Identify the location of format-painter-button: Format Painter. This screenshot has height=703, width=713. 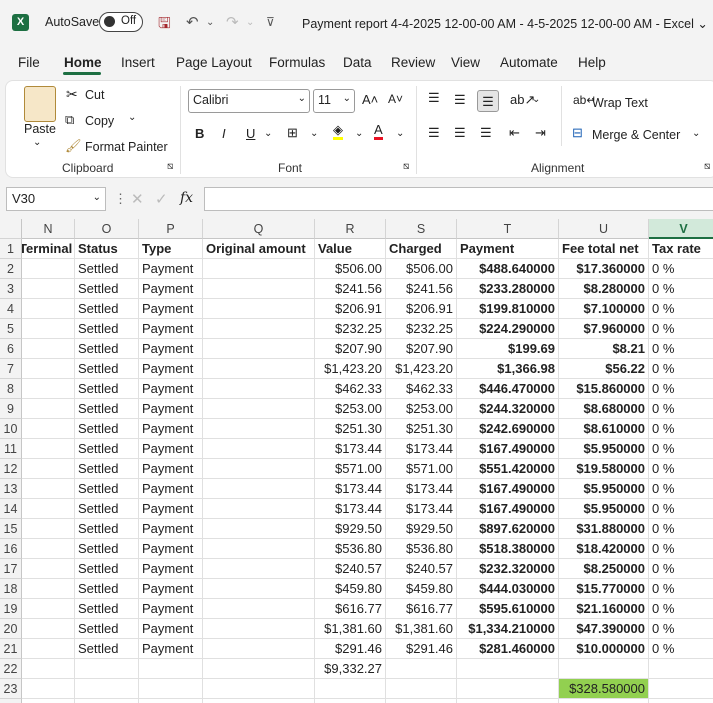
(126, 147).